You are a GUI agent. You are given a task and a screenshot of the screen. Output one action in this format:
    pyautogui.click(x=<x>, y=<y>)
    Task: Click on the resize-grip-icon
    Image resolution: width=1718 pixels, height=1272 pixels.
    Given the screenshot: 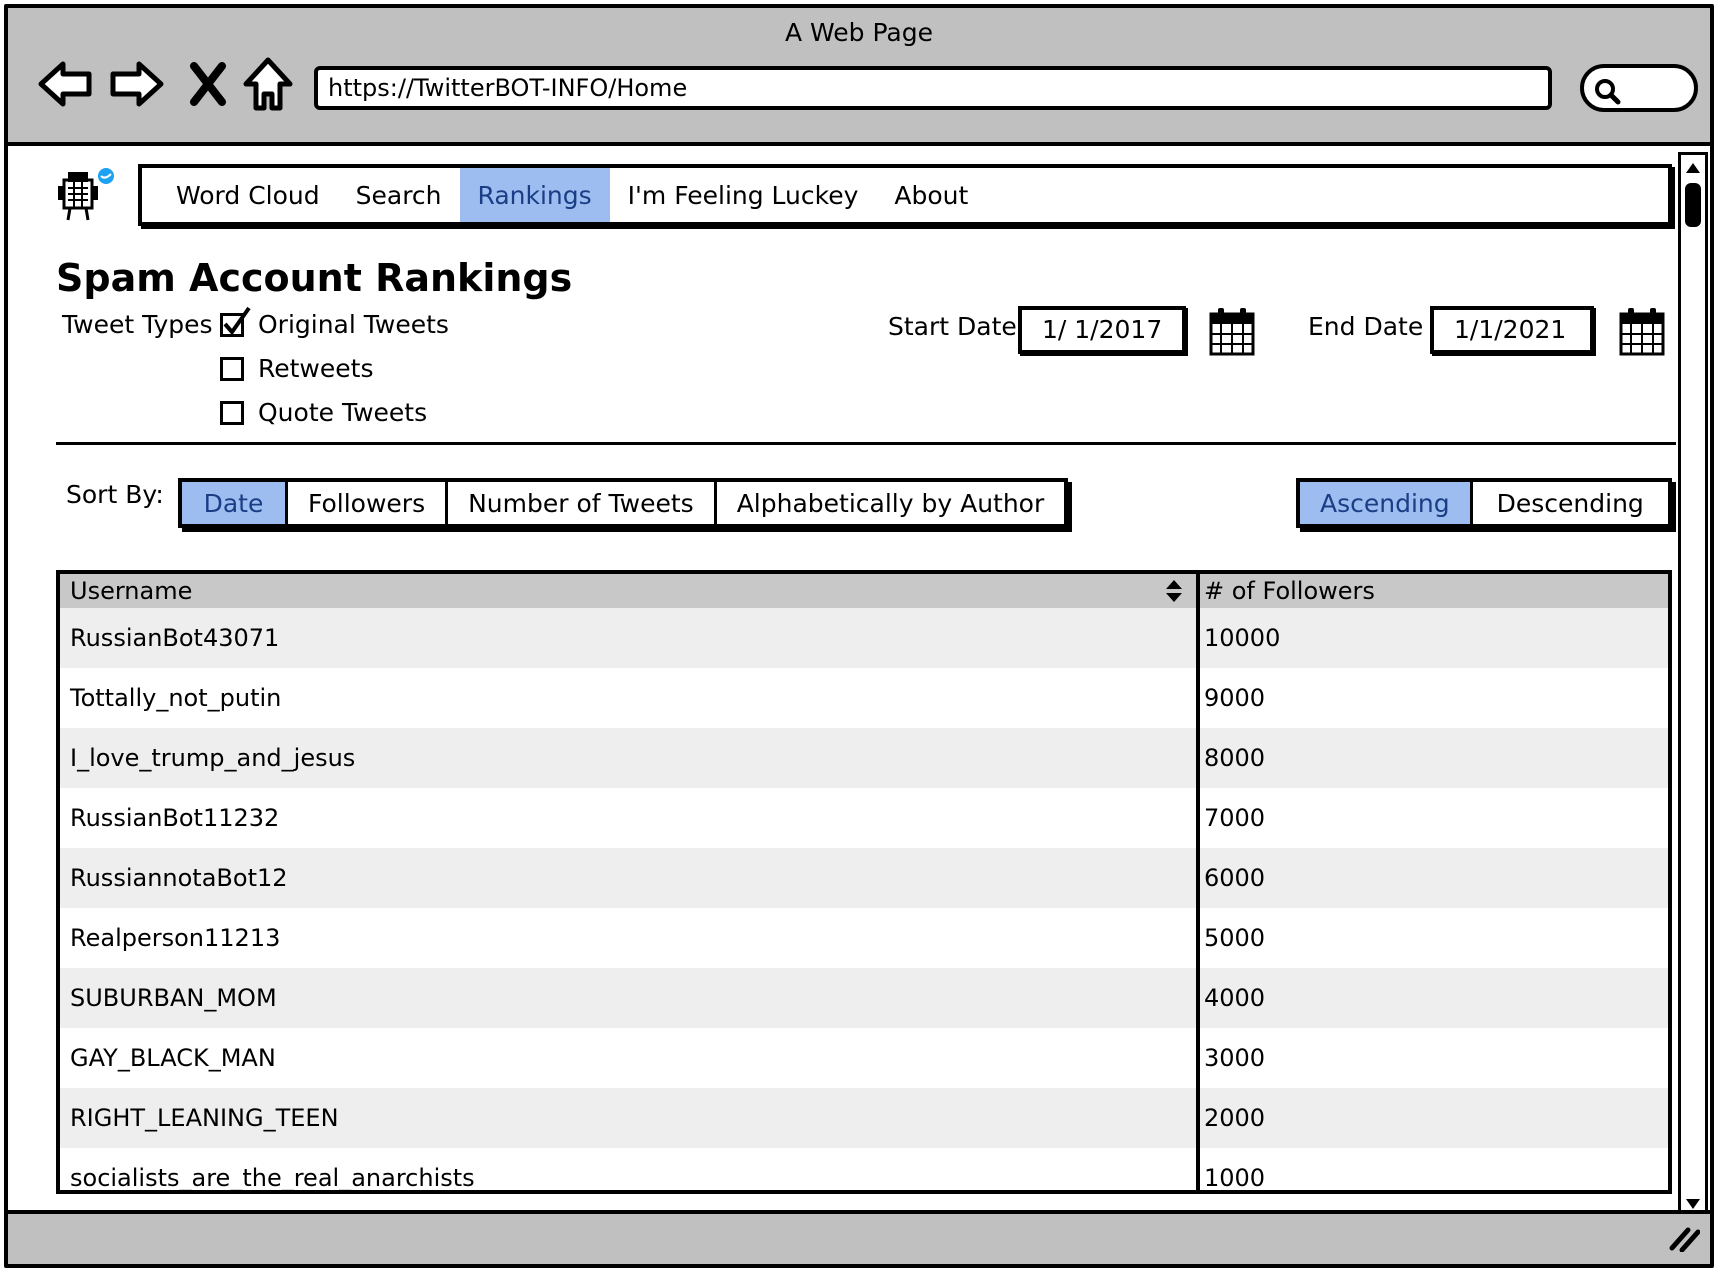 What is the action you would take?
    pyautogui.click(x=1684, y=1240)
    